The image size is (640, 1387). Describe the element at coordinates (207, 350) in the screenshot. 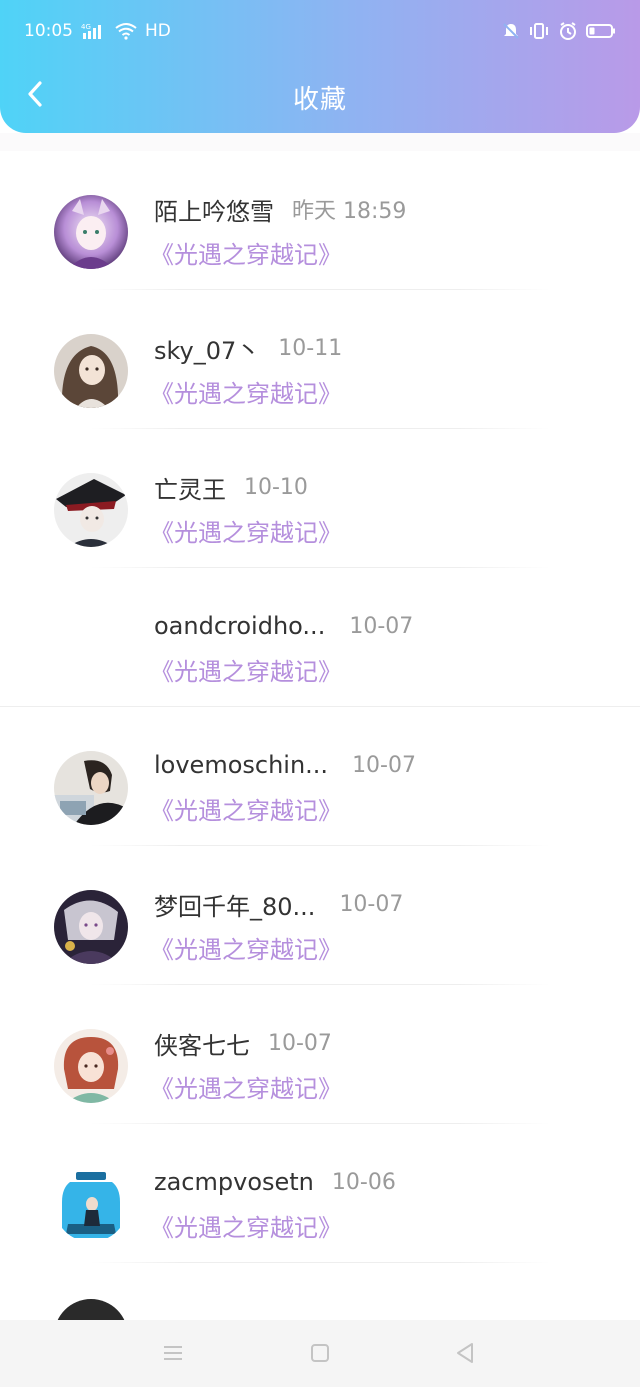

I see `user-name: sky_07丶` at that location.